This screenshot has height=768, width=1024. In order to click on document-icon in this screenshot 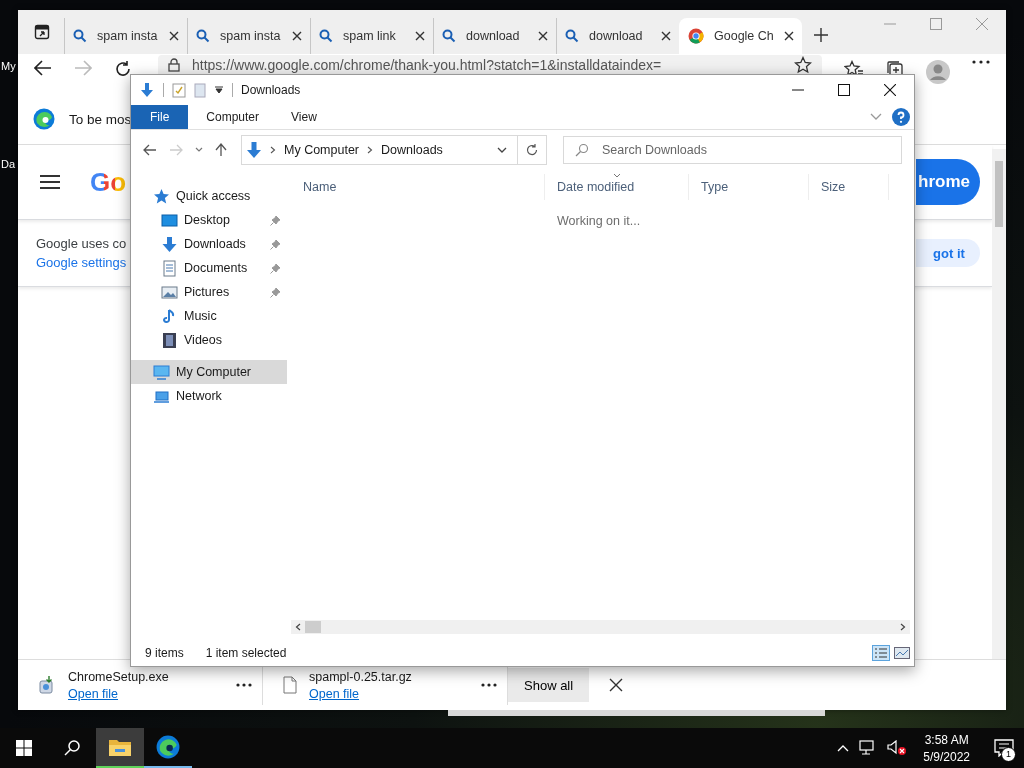, I will do `click(169, 268)`.